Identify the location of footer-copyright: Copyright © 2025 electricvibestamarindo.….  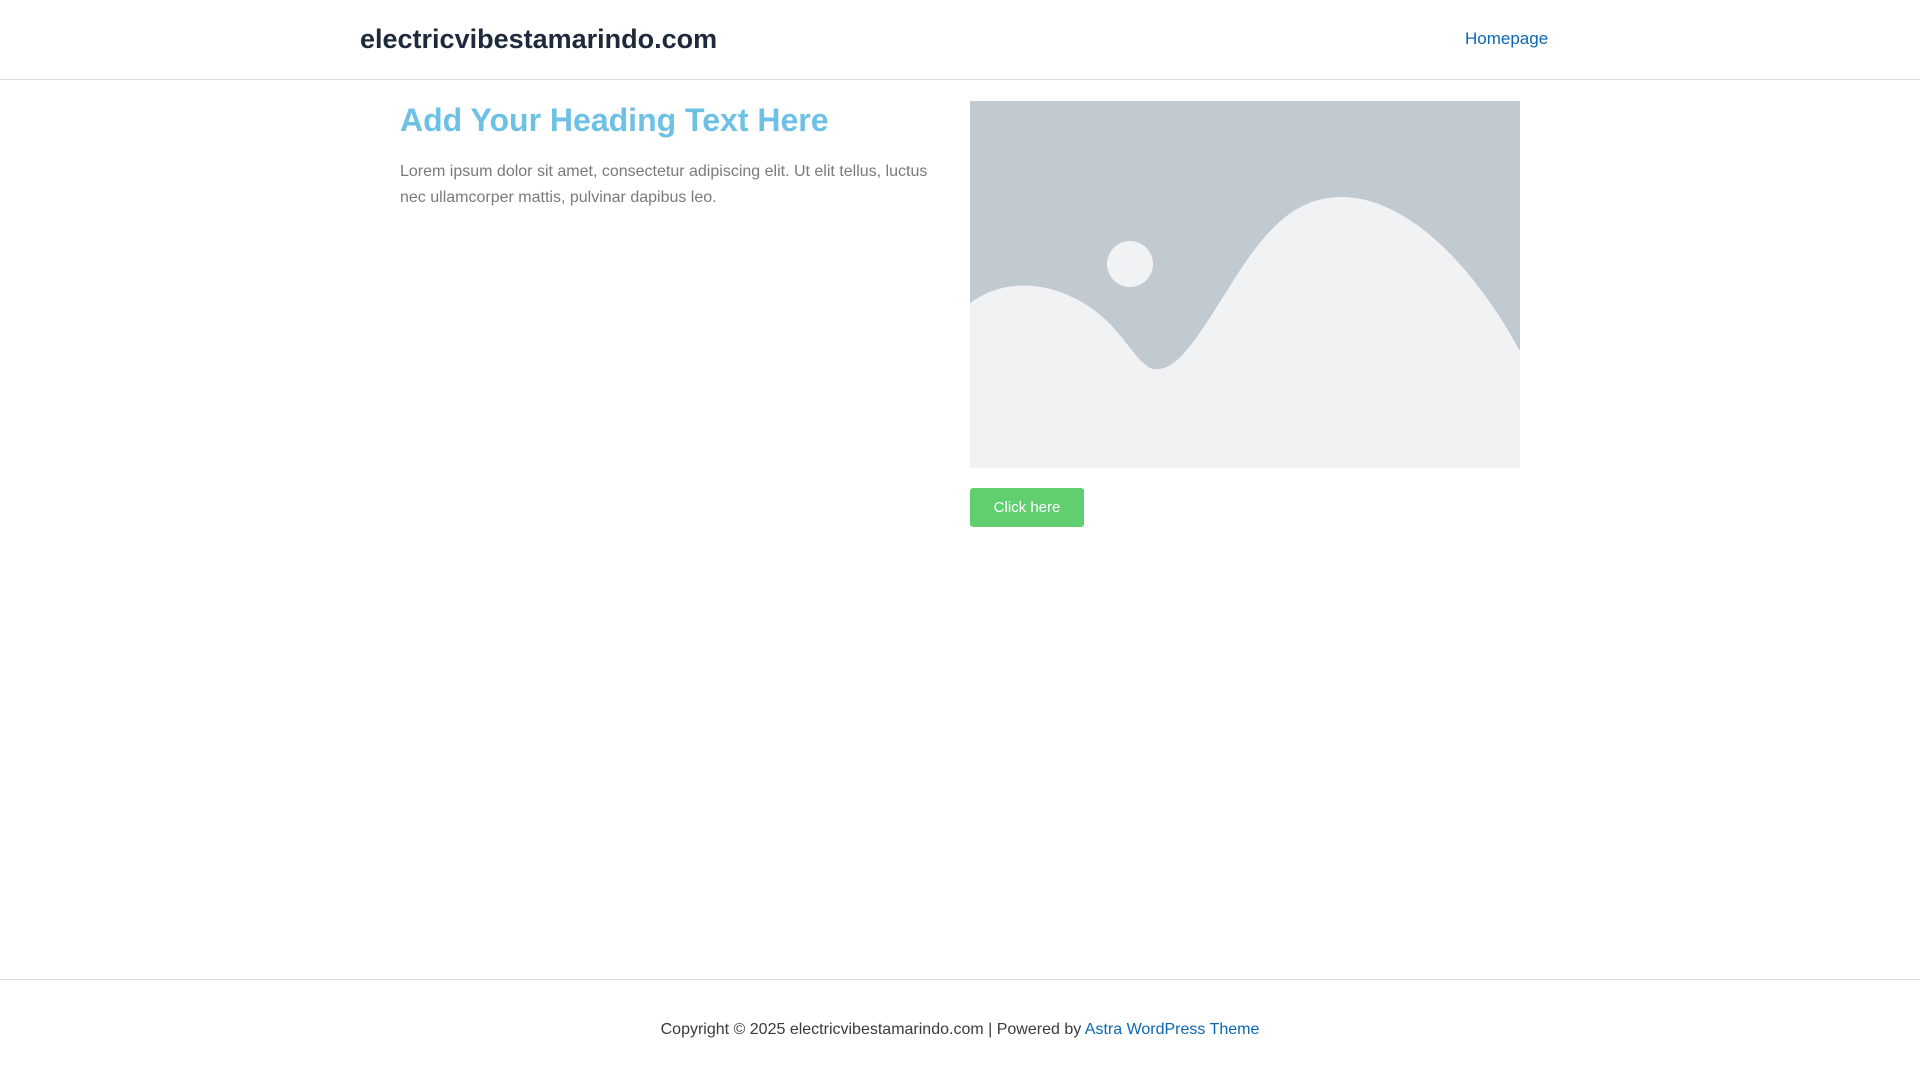
(960, 1030).